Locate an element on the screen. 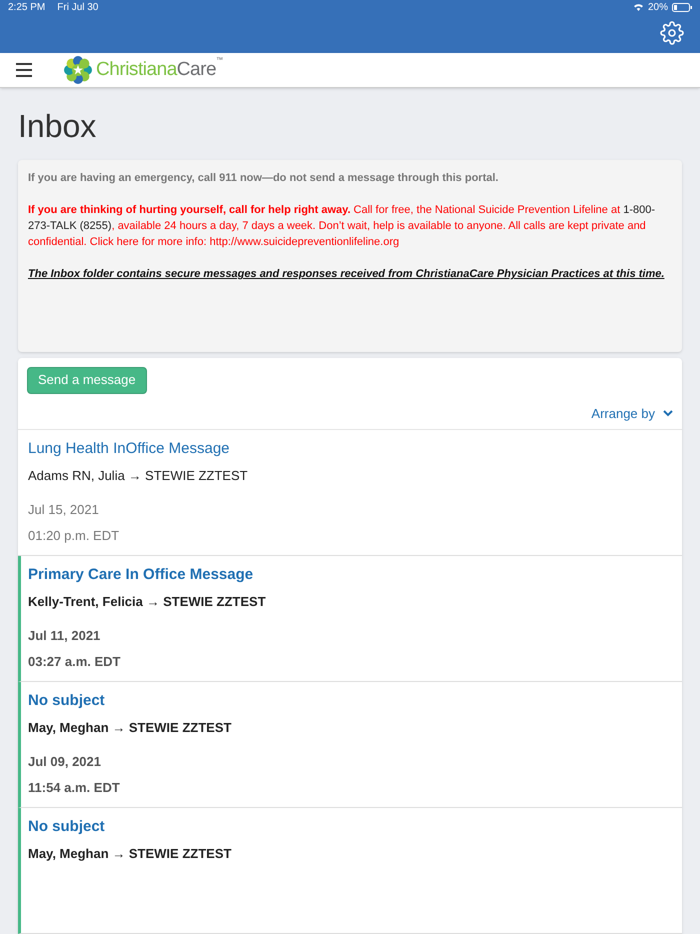  settings-icon is located at coordinates (672, 33).